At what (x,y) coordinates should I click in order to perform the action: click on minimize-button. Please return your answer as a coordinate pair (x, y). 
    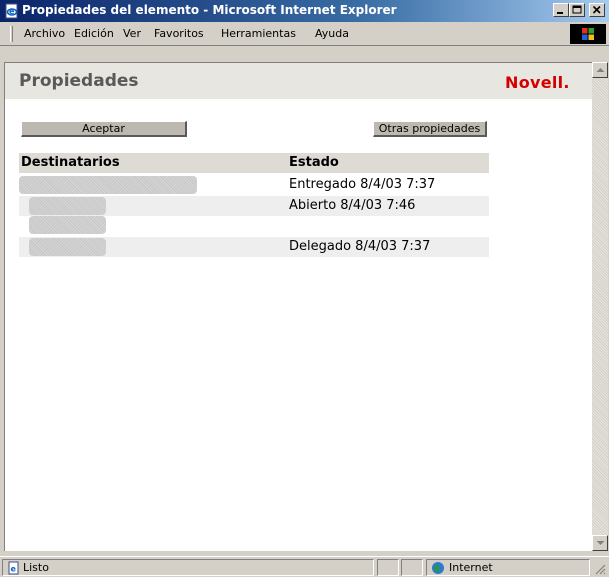
    Looking at the image, I should click on (561, 10).